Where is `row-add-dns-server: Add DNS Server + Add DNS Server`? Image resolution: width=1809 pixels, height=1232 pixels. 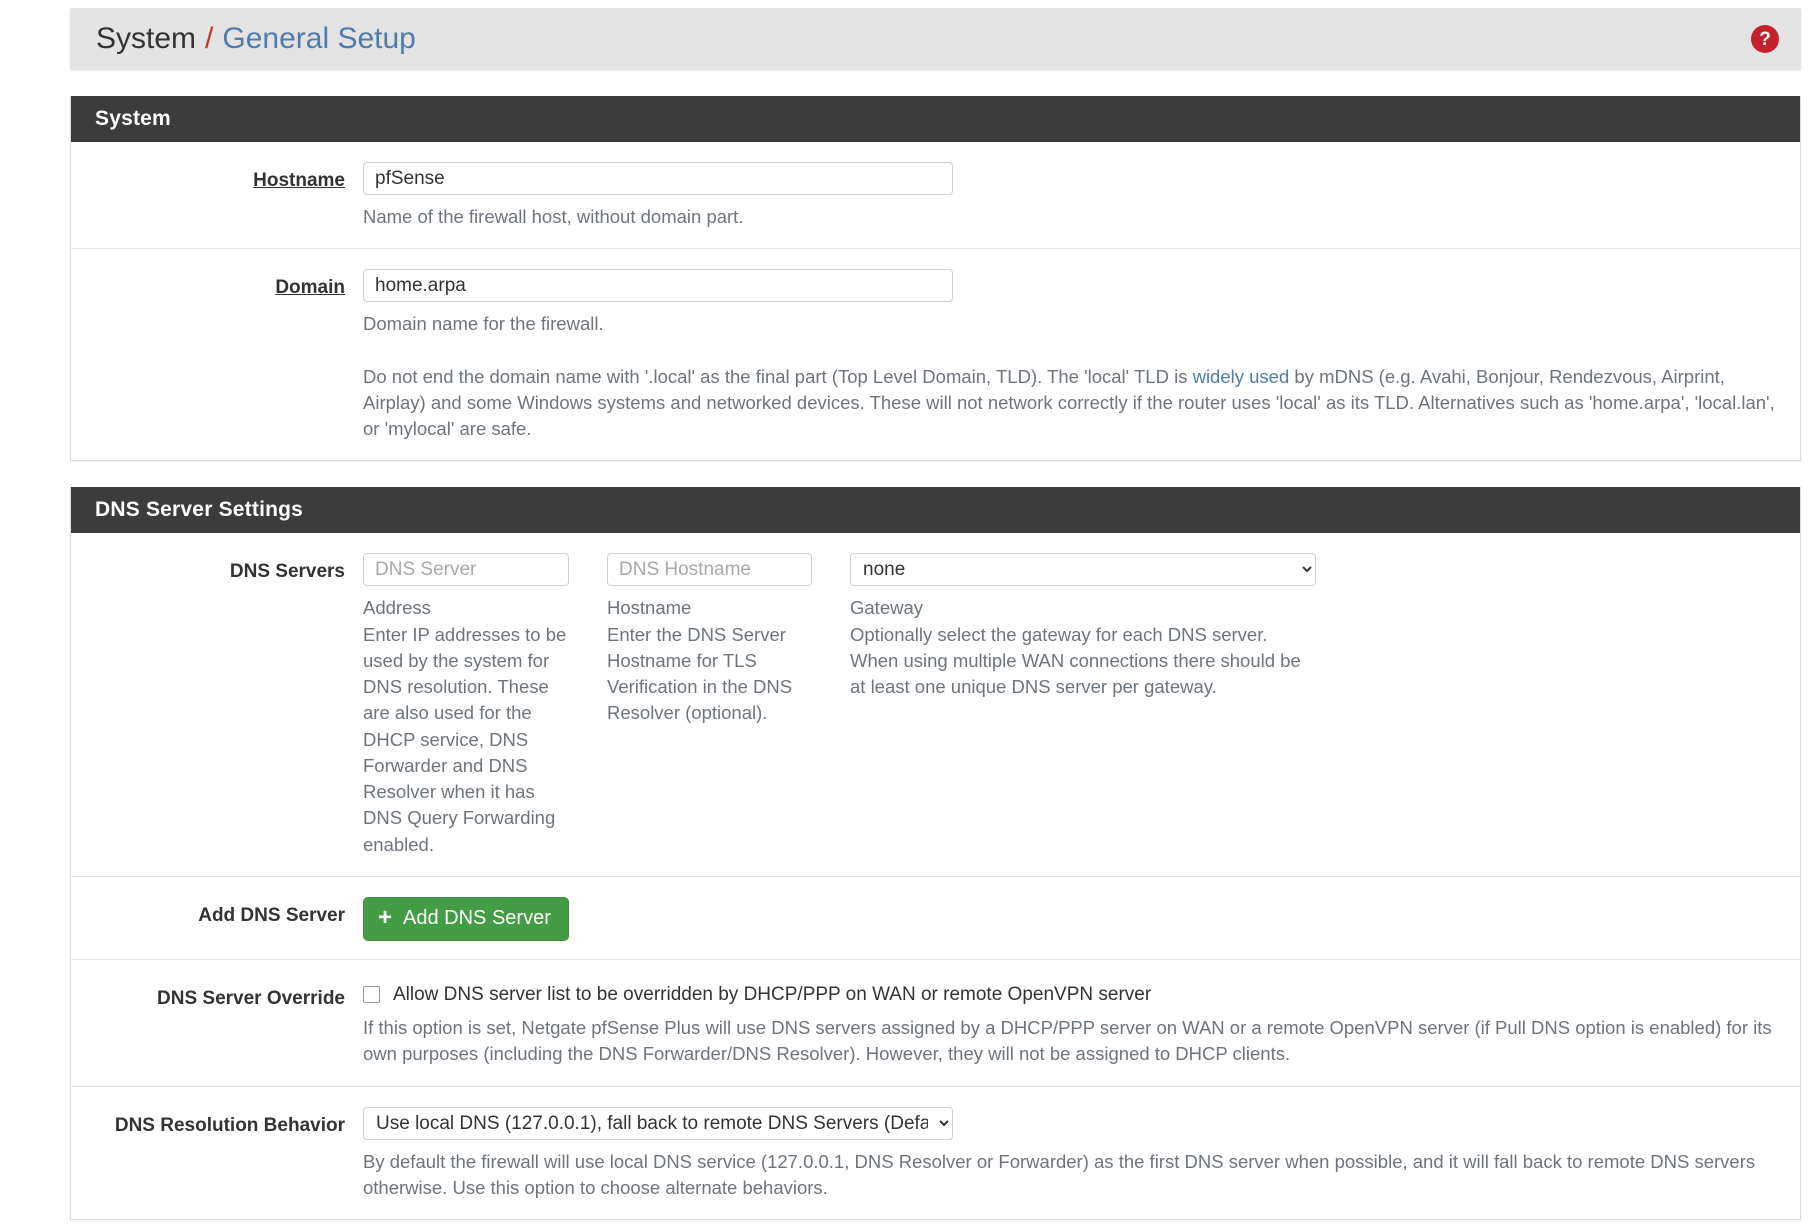 row-add-dns-server: Add DNS Server + Add DNS Server is located at coordinates (935, 918).